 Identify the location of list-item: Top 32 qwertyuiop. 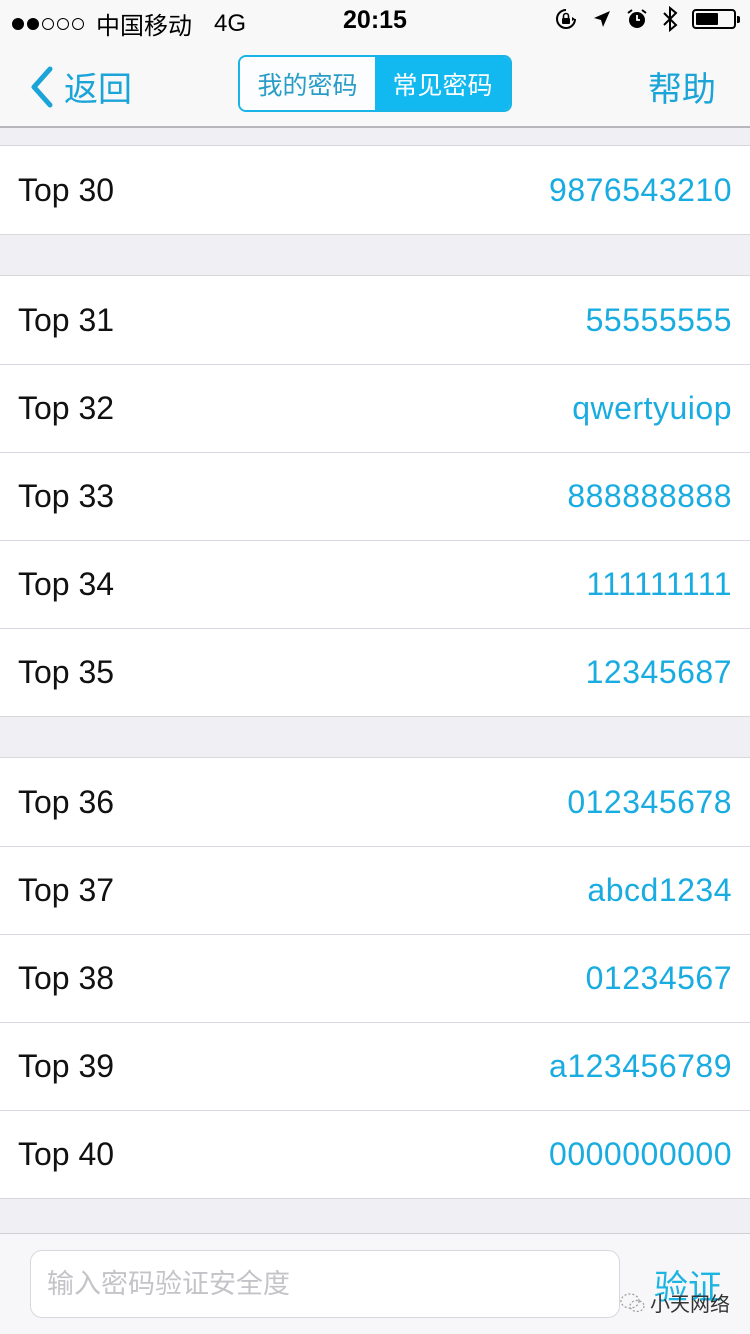
(375, 408).